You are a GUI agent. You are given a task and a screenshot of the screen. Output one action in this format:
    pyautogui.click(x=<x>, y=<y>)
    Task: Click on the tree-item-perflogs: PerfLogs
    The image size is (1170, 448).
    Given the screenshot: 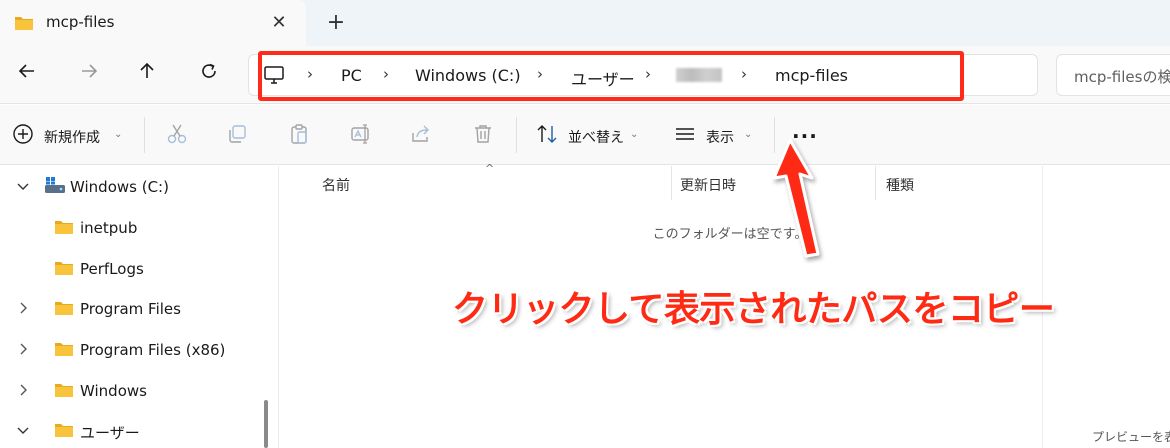 What is the action you would take?
    pyautogui.click(x=141, y=268)
    